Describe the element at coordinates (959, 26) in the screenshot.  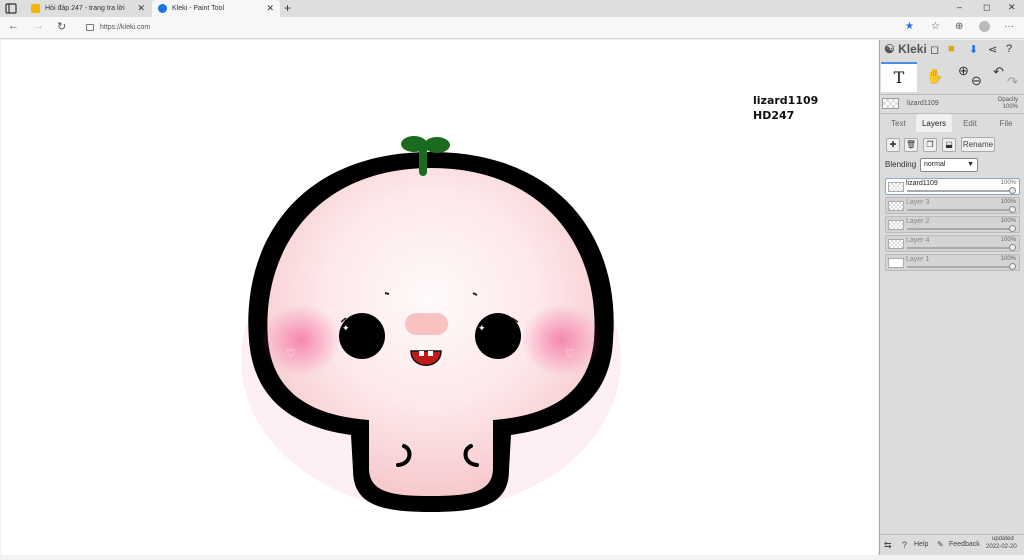
I see `collections-icon: ⊕` at that location.